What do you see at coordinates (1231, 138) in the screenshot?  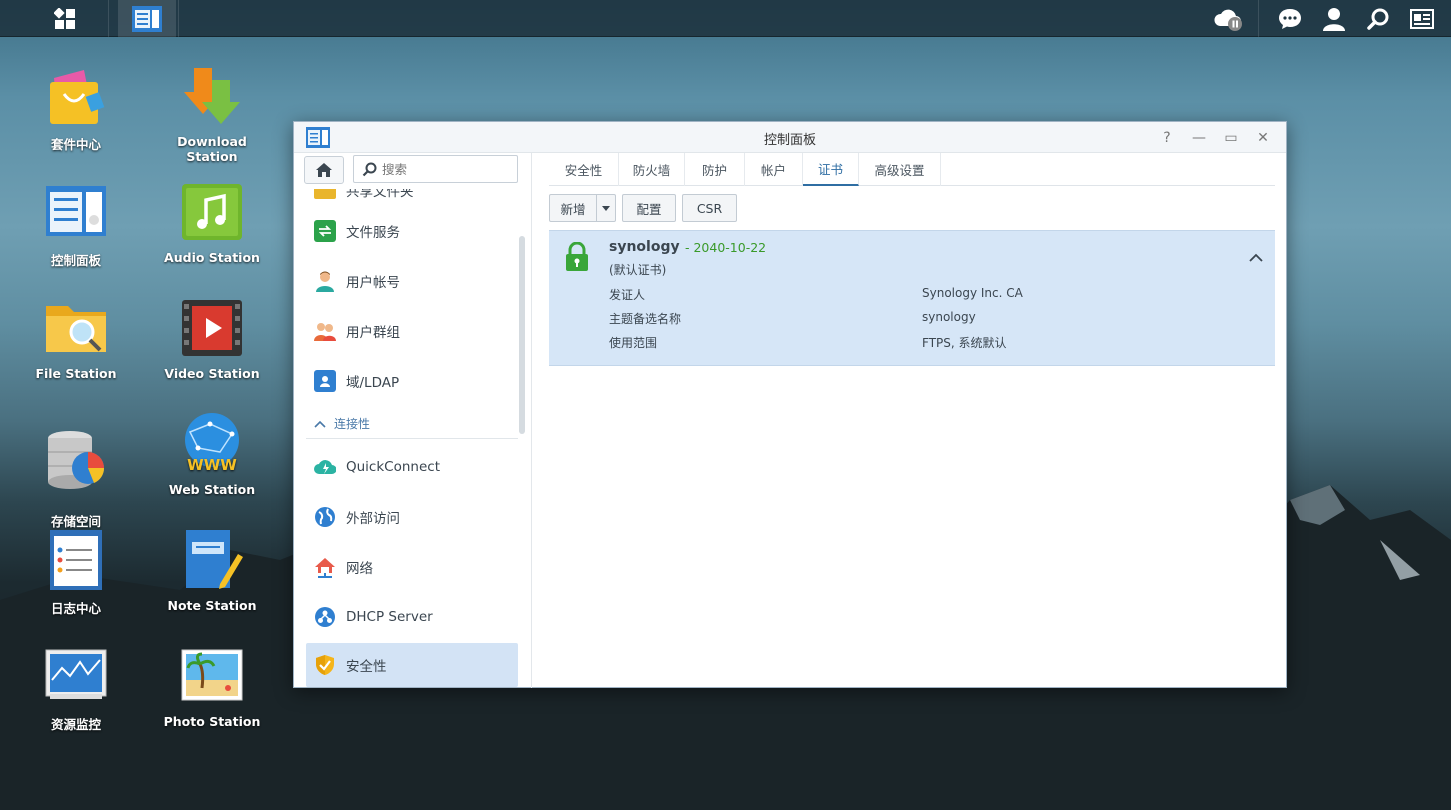 I see `maximize-button: ▭` at bounding box center [1231, 138].